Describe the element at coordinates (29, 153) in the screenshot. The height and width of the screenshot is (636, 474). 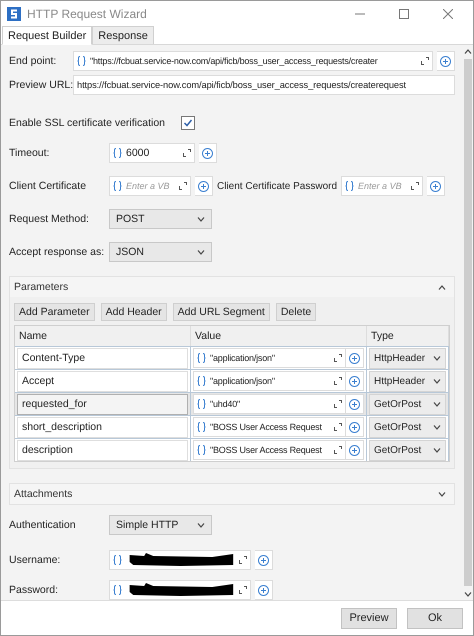
I see `field-label: Timeout:` at that location.